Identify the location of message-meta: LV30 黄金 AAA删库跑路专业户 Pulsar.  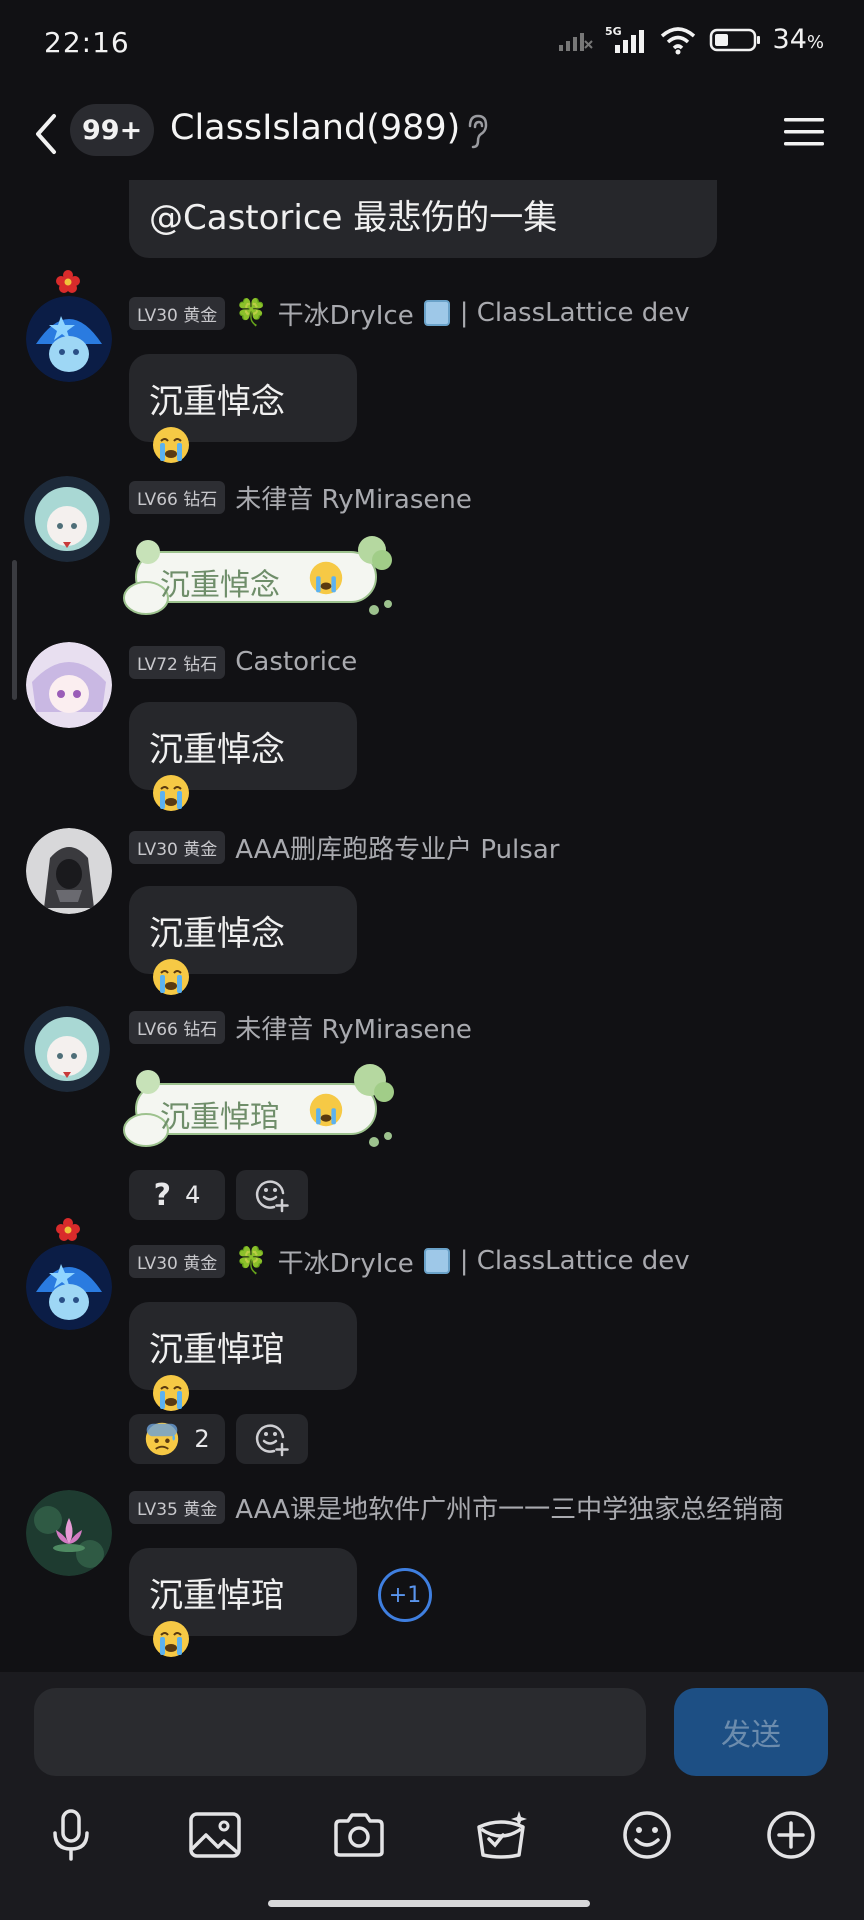
(344, 847).